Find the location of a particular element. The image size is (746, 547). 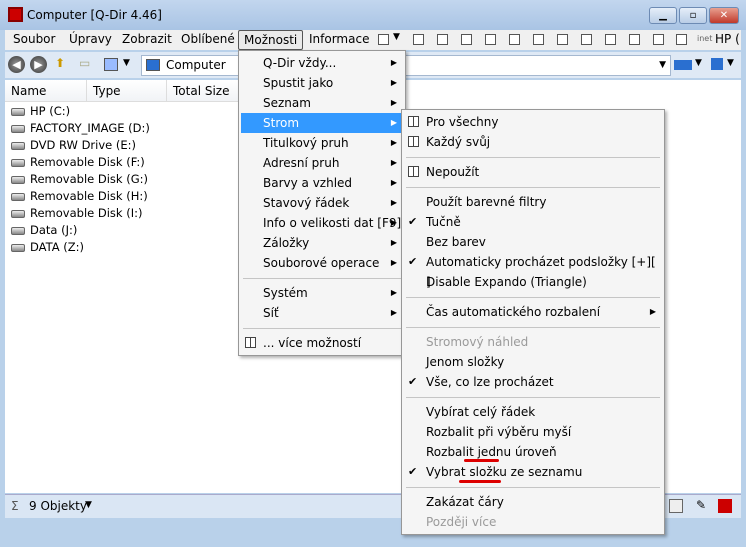

menu-item-kaz-dy-svu-j: Každý svůj is located at coordinates (533, 142).